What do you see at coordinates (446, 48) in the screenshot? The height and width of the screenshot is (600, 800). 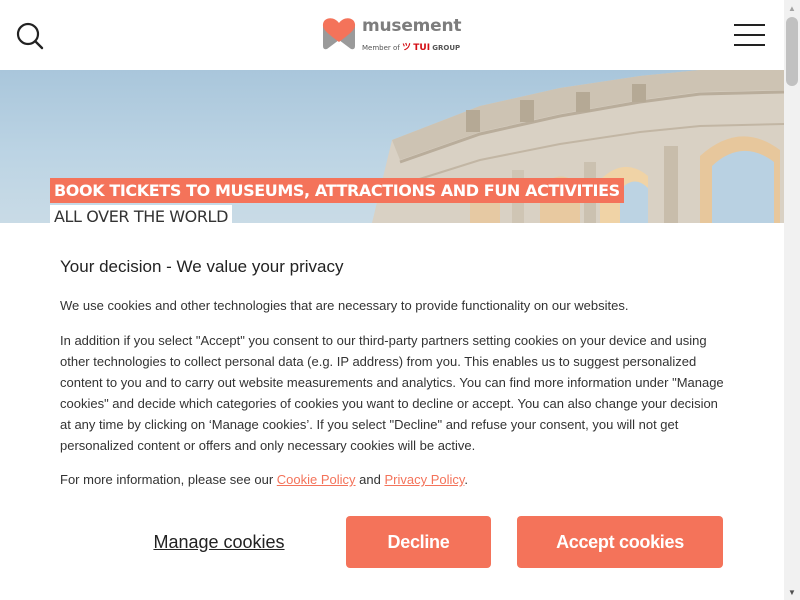 I see `logo-group: GROUP` at bounding box center [446, 48].